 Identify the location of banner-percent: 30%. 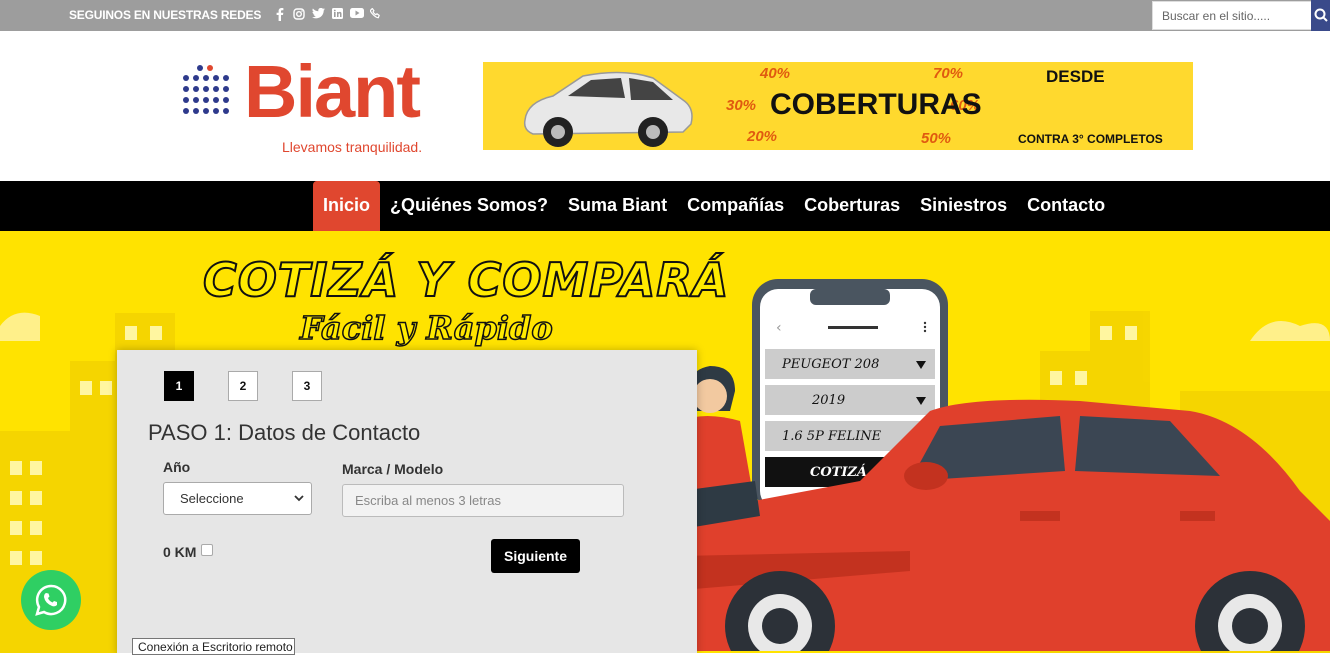
(741, 105).